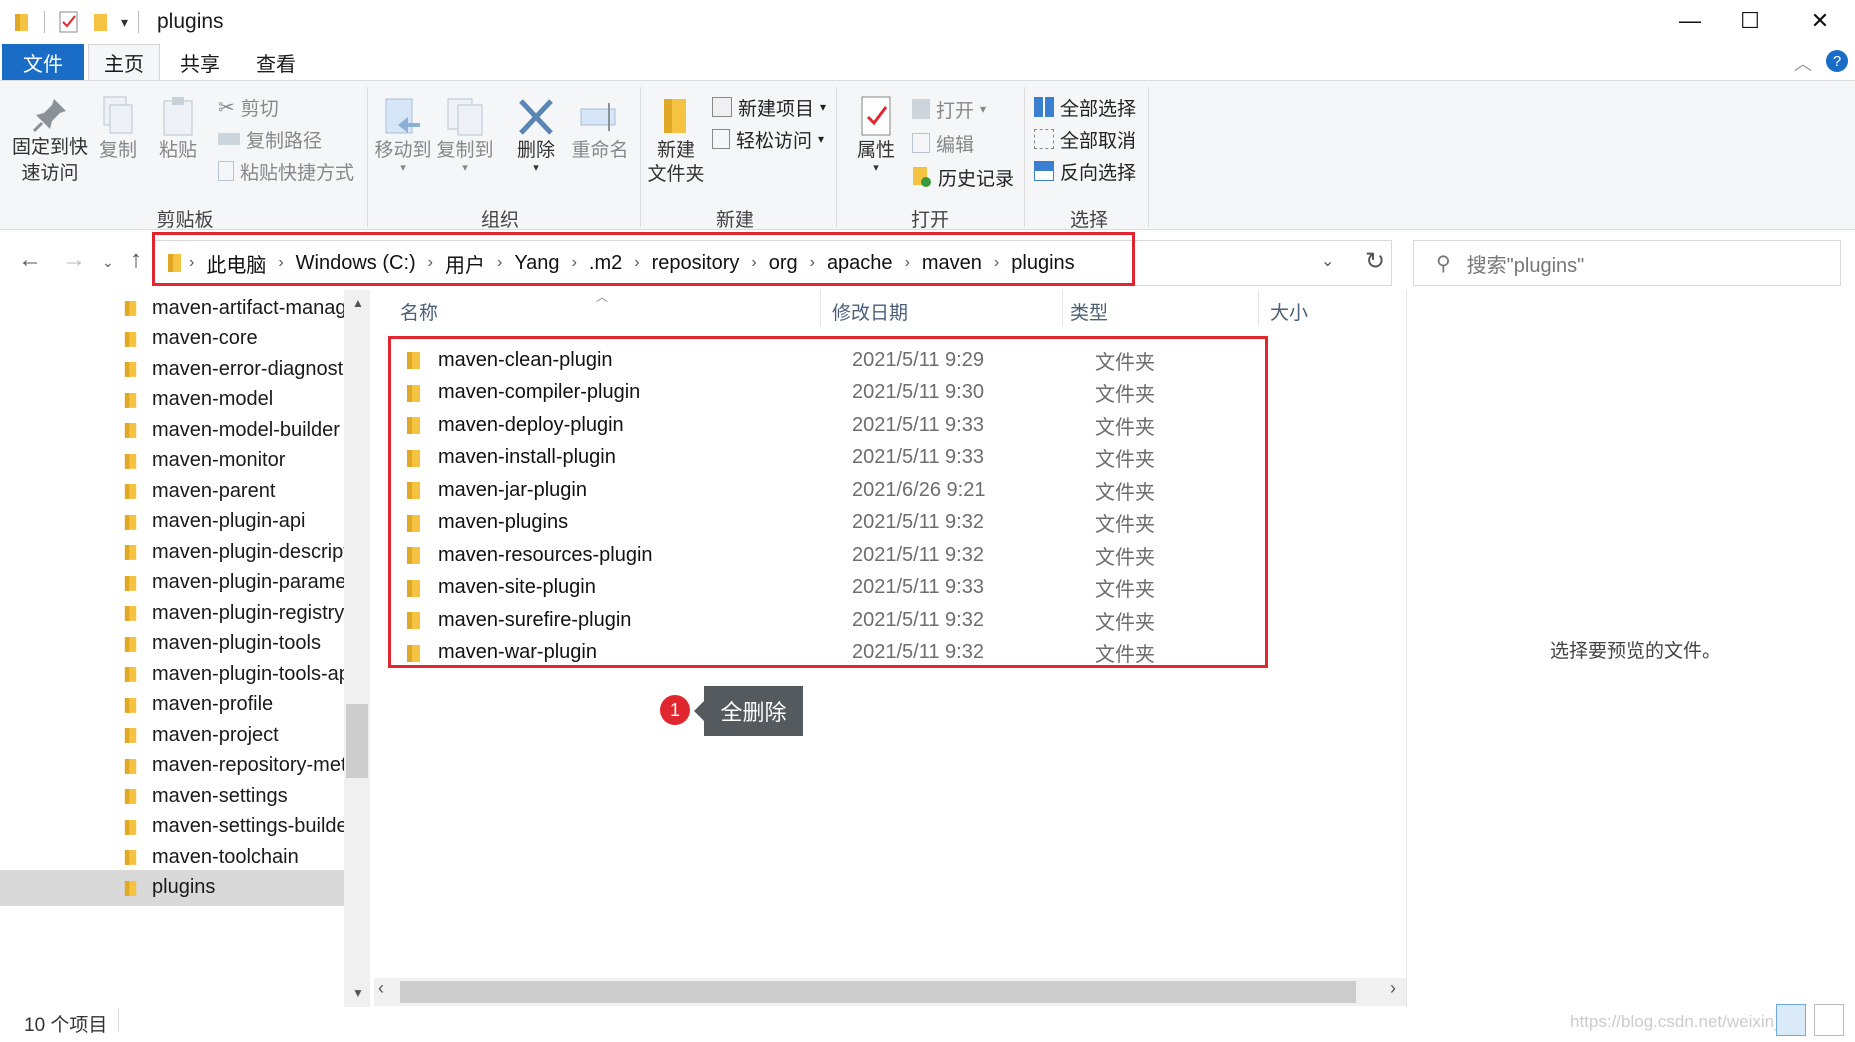  I want to click on preview-pane-message: 选择要预览的文件。, so click(1636, 651).